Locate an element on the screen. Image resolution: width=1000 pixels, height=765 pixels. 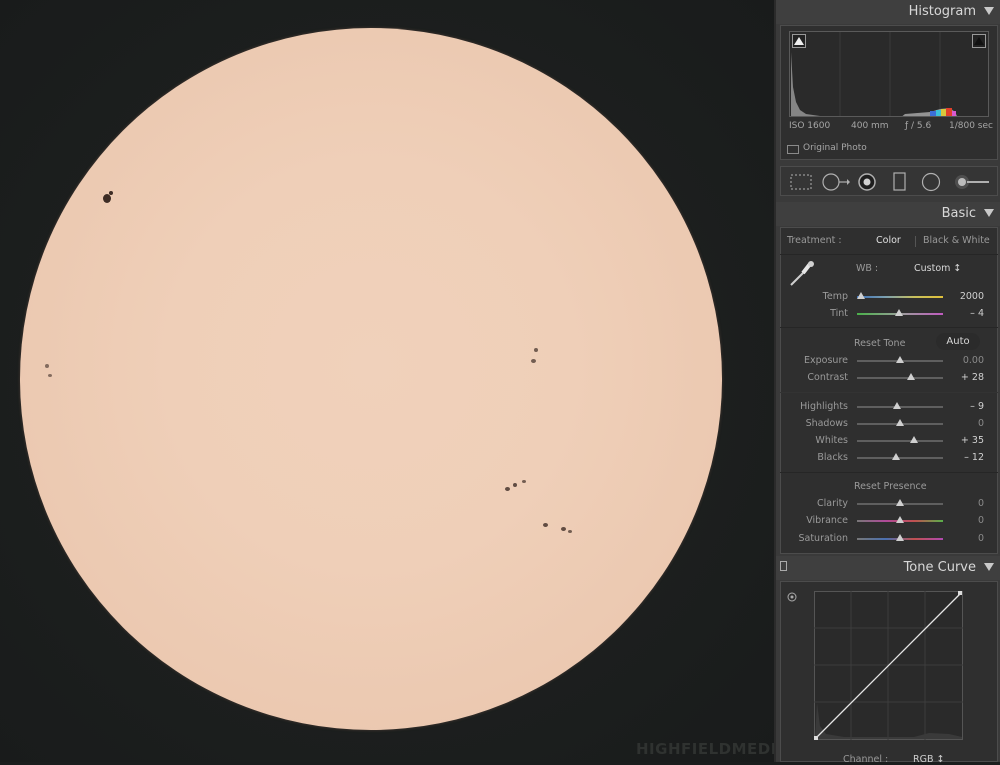
wb-dropdown: Custom ↕ is located at coordinates (937, 268).